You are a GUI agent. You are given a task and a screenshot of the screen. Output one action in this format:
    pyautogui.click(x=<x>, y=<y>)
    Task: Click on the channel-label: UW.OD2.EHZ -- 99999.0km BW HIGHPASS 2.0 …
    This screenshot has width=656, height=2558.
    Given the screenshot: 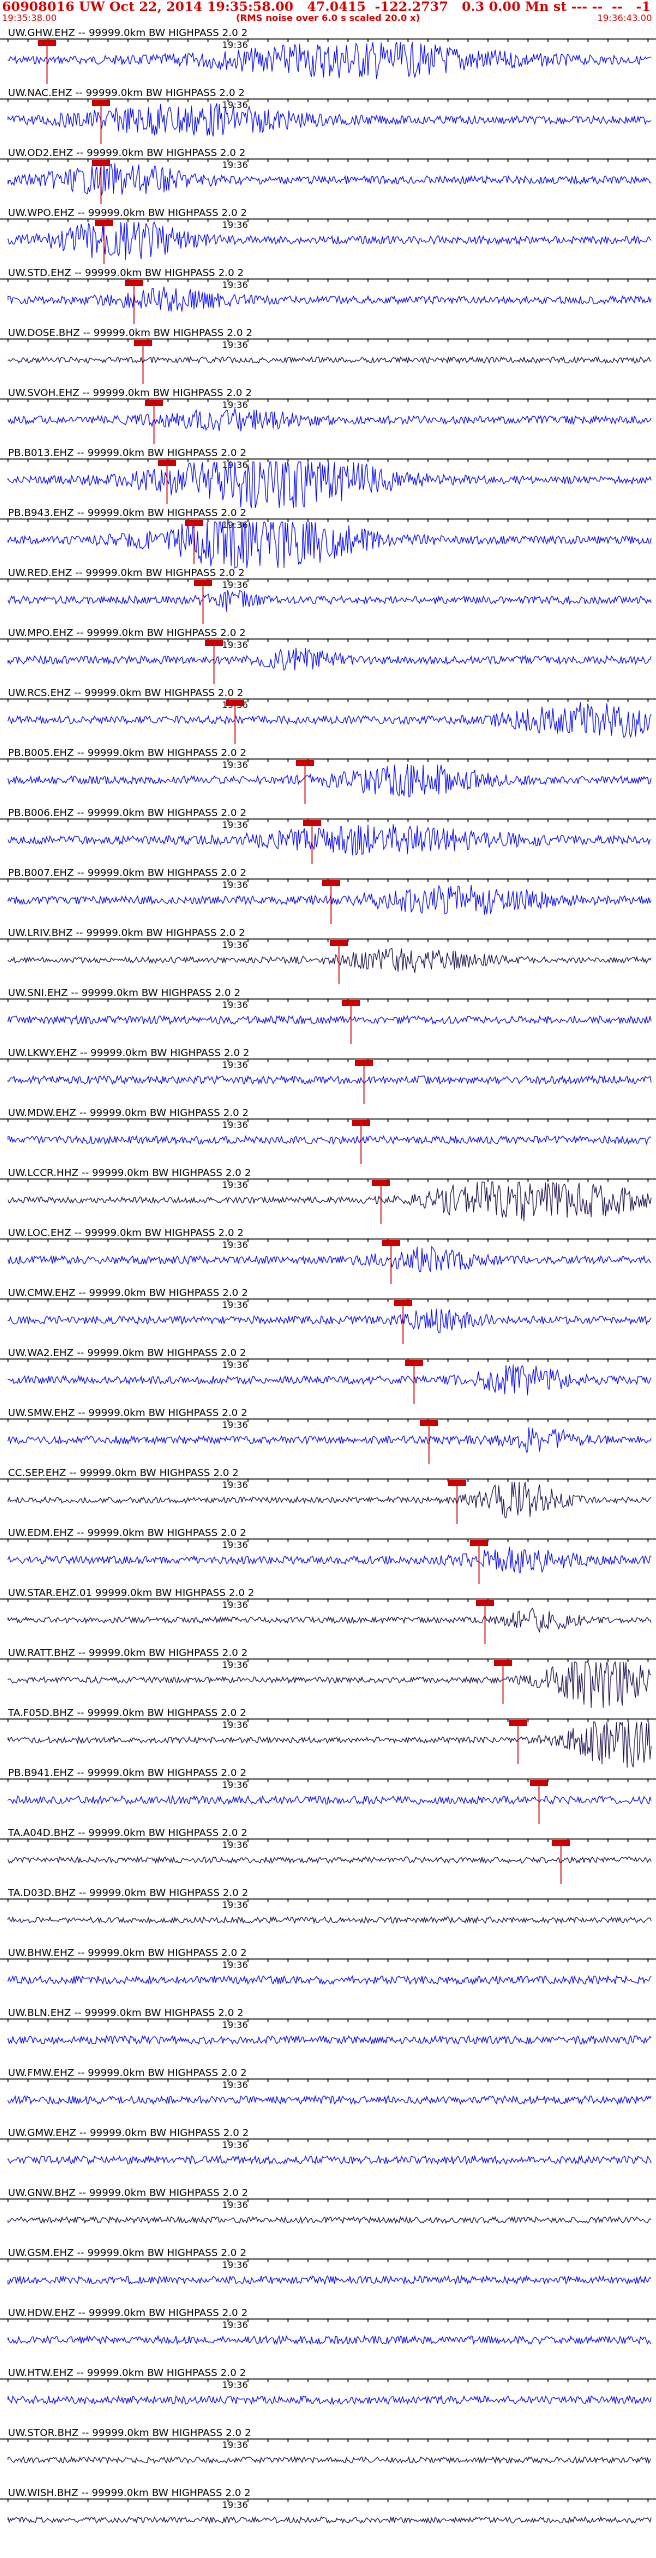 What is the action you would take?
    pyautogui.click(x=127, y=153)
    